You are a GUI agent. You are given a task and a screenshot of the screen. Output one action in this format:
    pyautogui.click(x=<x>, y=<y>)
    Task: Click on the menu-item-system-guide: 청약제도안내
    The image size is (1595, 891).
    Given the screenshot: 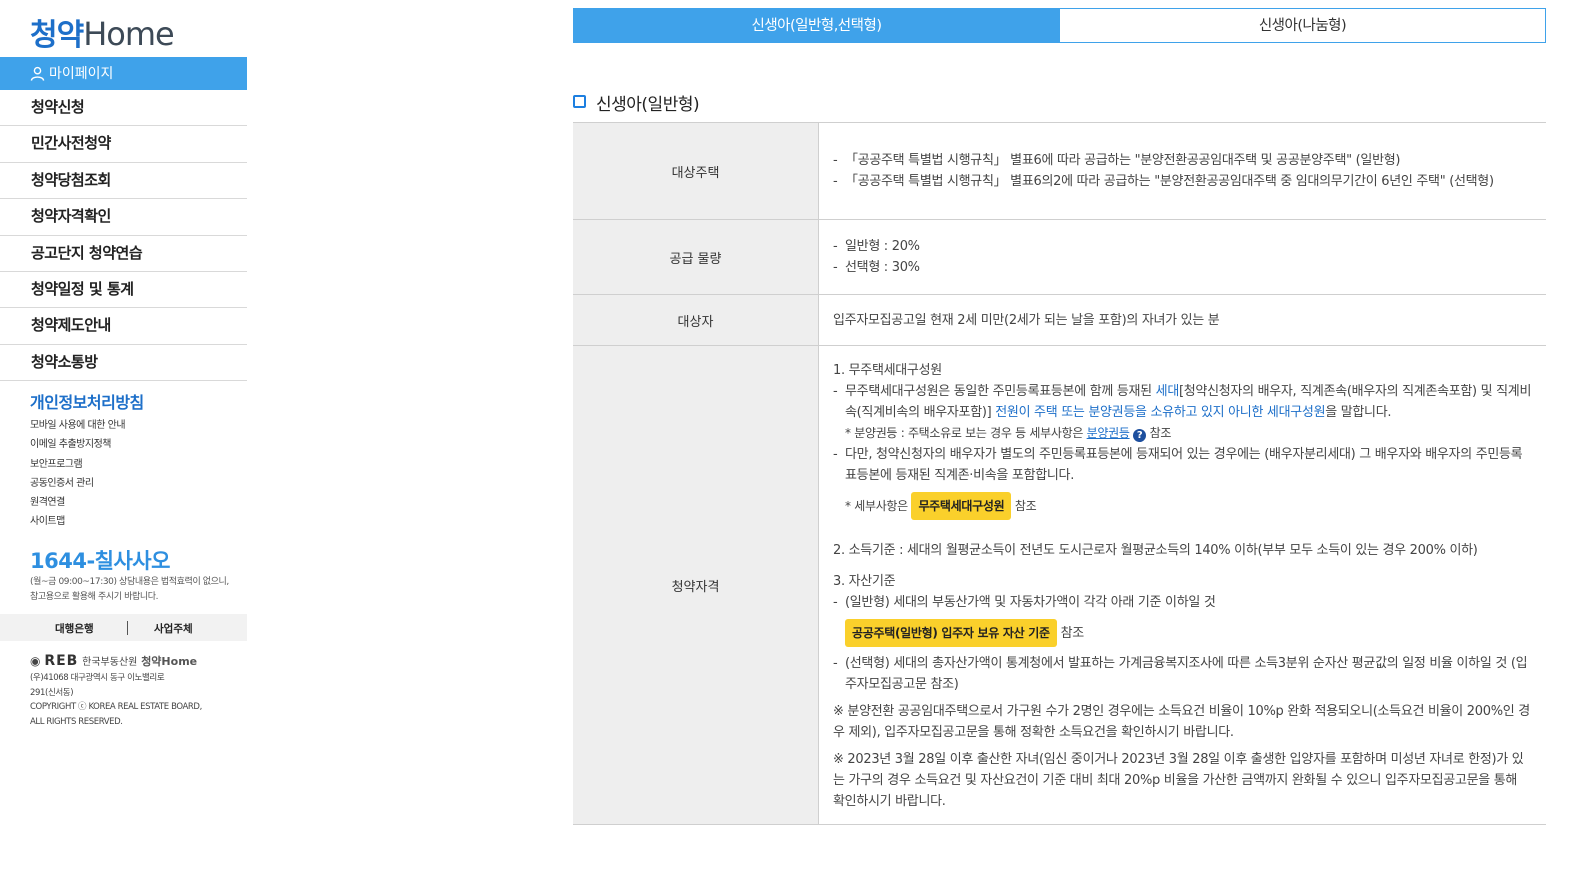 What is the action you would take?
    pyautogui.click(x=123, y=326)
    